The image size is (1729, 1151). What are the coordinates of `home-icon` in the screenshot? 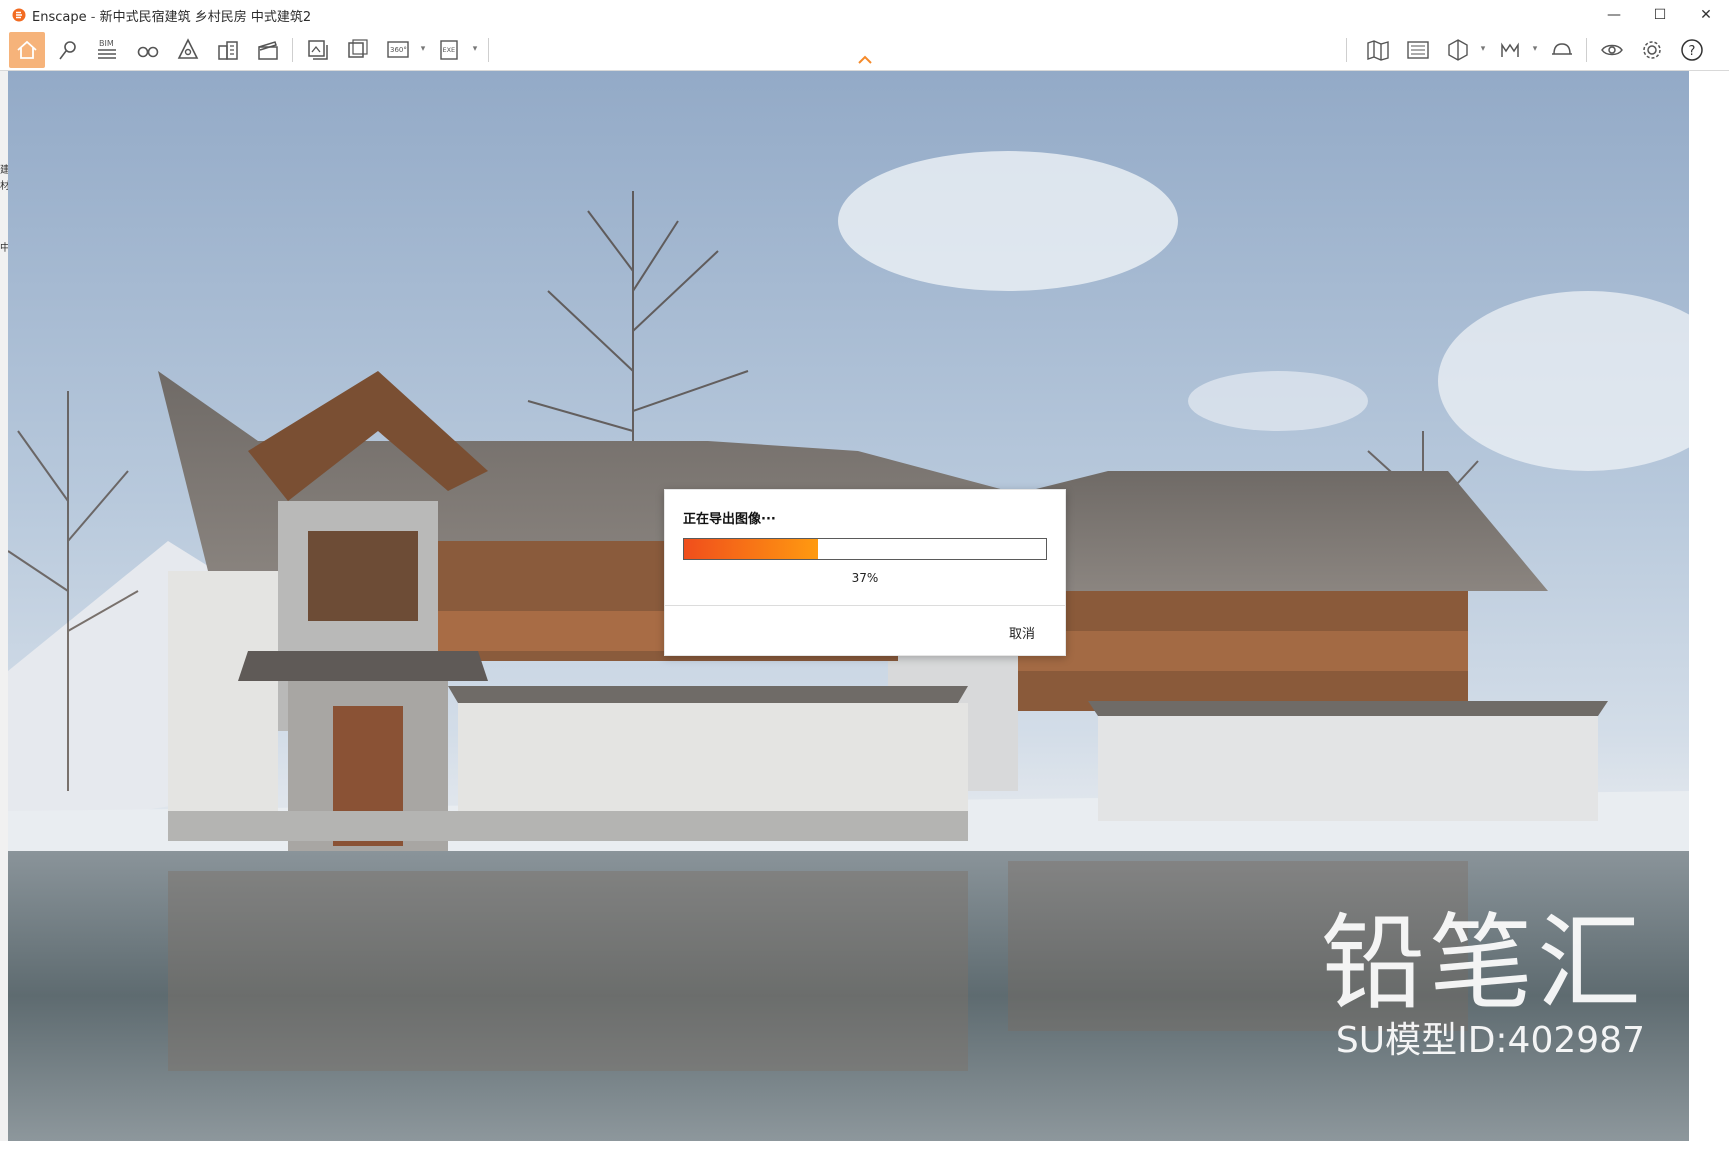 It's located at (27, 49).